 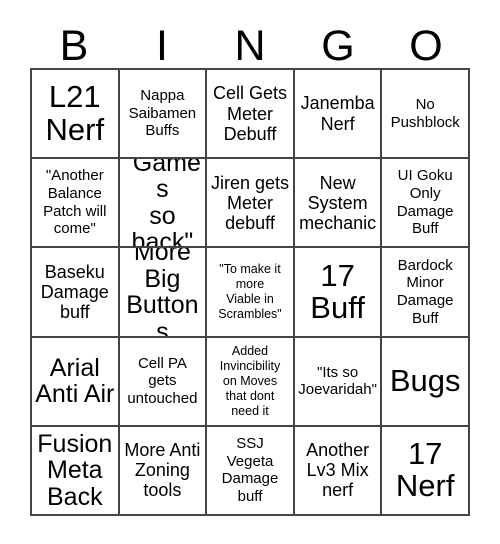 What do you see at coordinates (338, 46) in the screenshot?
I see `bingo-header-letter-g: G` at bounding box center [338, 46].